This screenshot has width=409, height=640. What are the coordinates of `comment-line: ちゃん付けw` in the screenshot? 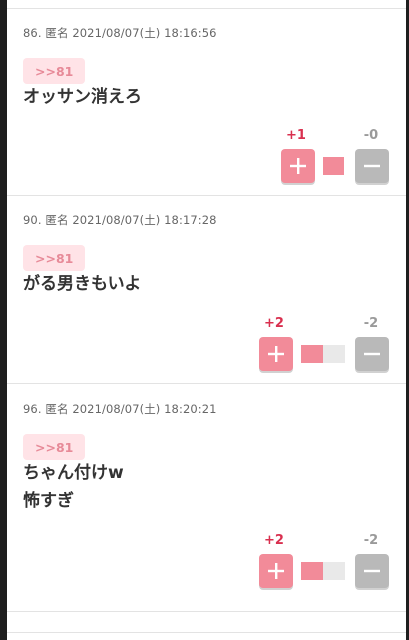 It's located at (73, 473).